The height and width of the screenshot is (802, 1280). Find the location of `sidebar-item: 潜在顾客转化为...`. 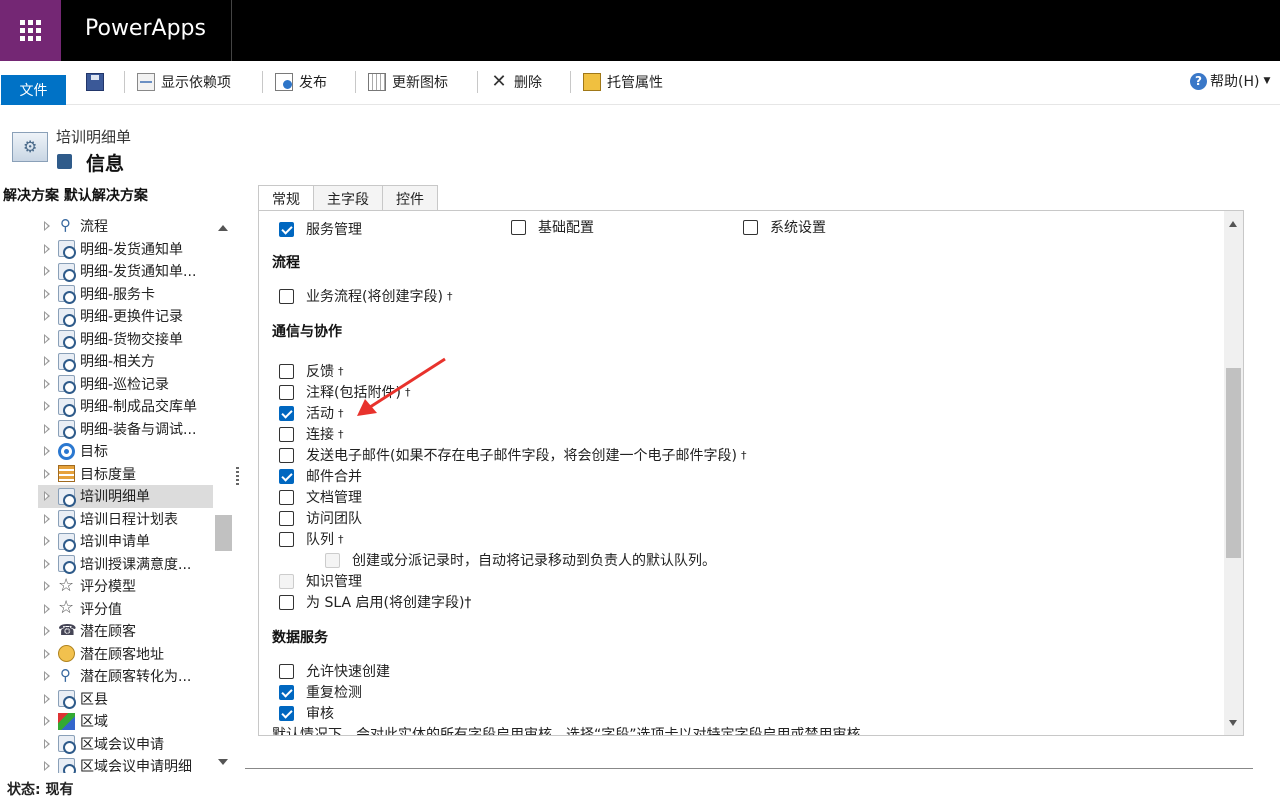

sidebar-item: 潜在顾客转化为... is located at coordinates (107, 676).